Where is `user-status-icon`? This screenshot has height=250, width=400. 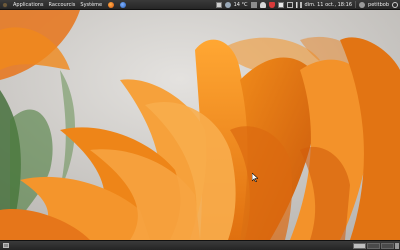
user-status-icon is located at coordinates (362, 4).